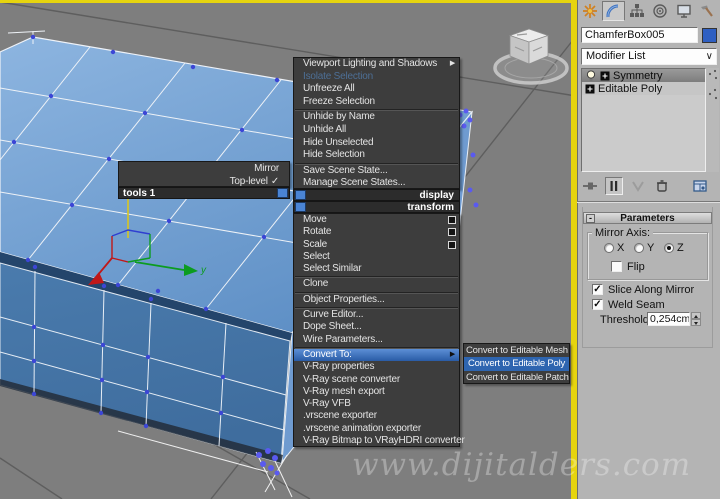  Describe the element at coordinates (597, 304) in the screenshot. I see `weld-seam-checkbox: ✓` at that location.